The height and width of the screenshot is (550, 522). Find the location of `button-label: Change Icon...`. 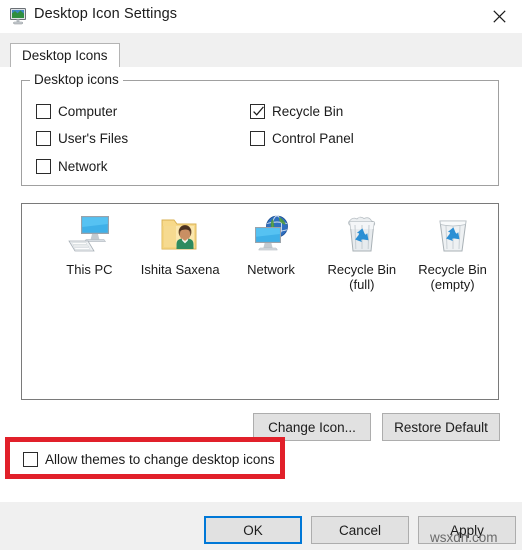

button-label: Change Icon... is located at coordinates (312, 427).